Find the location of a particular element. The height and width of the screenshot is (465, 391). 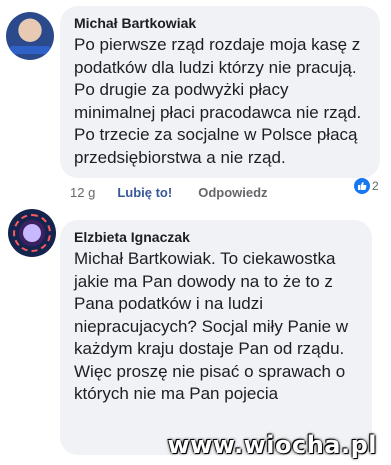

reaction-count: 2 is located at coordinates (366, 186).